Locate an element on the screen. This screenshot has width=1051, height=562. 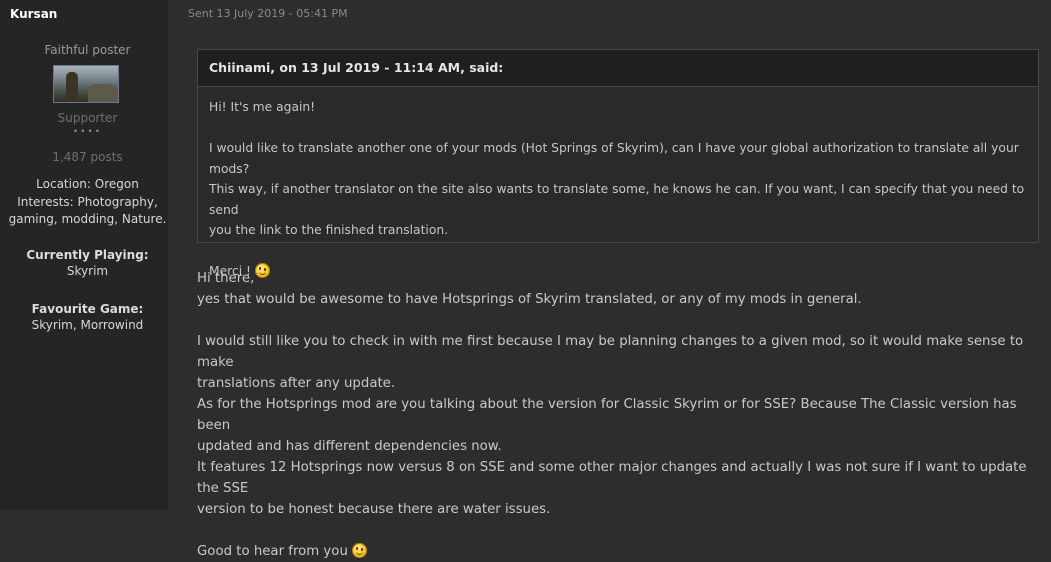
member-group: Supporter is located at coordinates (87, 118).